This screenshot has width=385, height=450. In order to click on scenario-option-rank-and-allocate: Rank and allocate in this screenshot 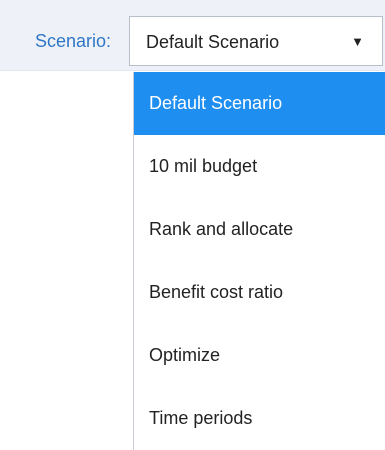, I will do `click(259, 229)`.